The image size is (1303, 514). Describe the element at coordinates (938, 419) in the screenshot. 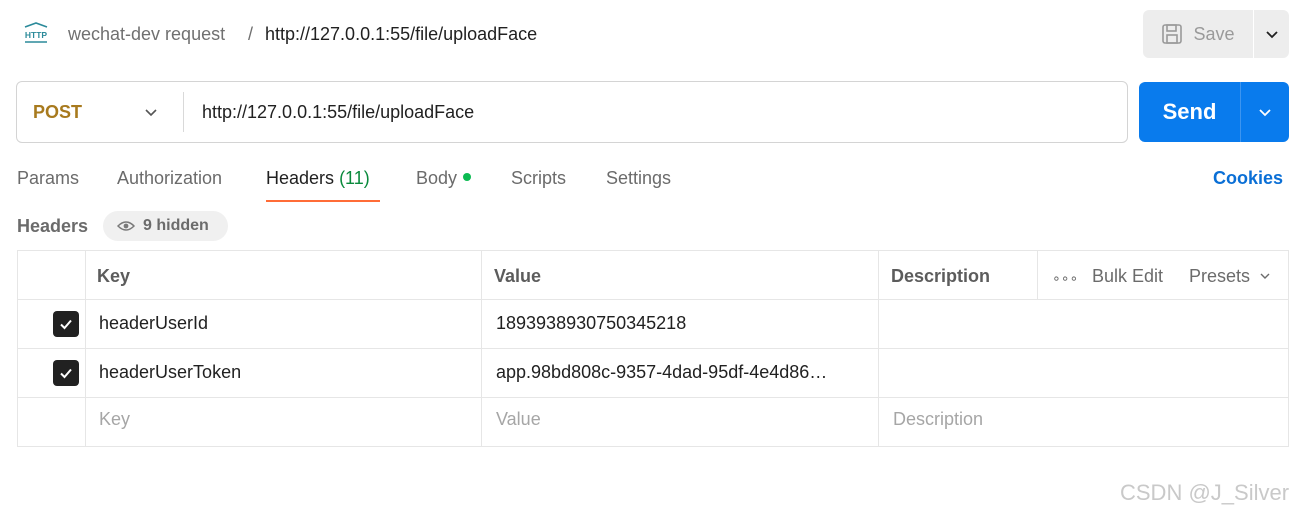

I see `new-description-input: Description` at that location.